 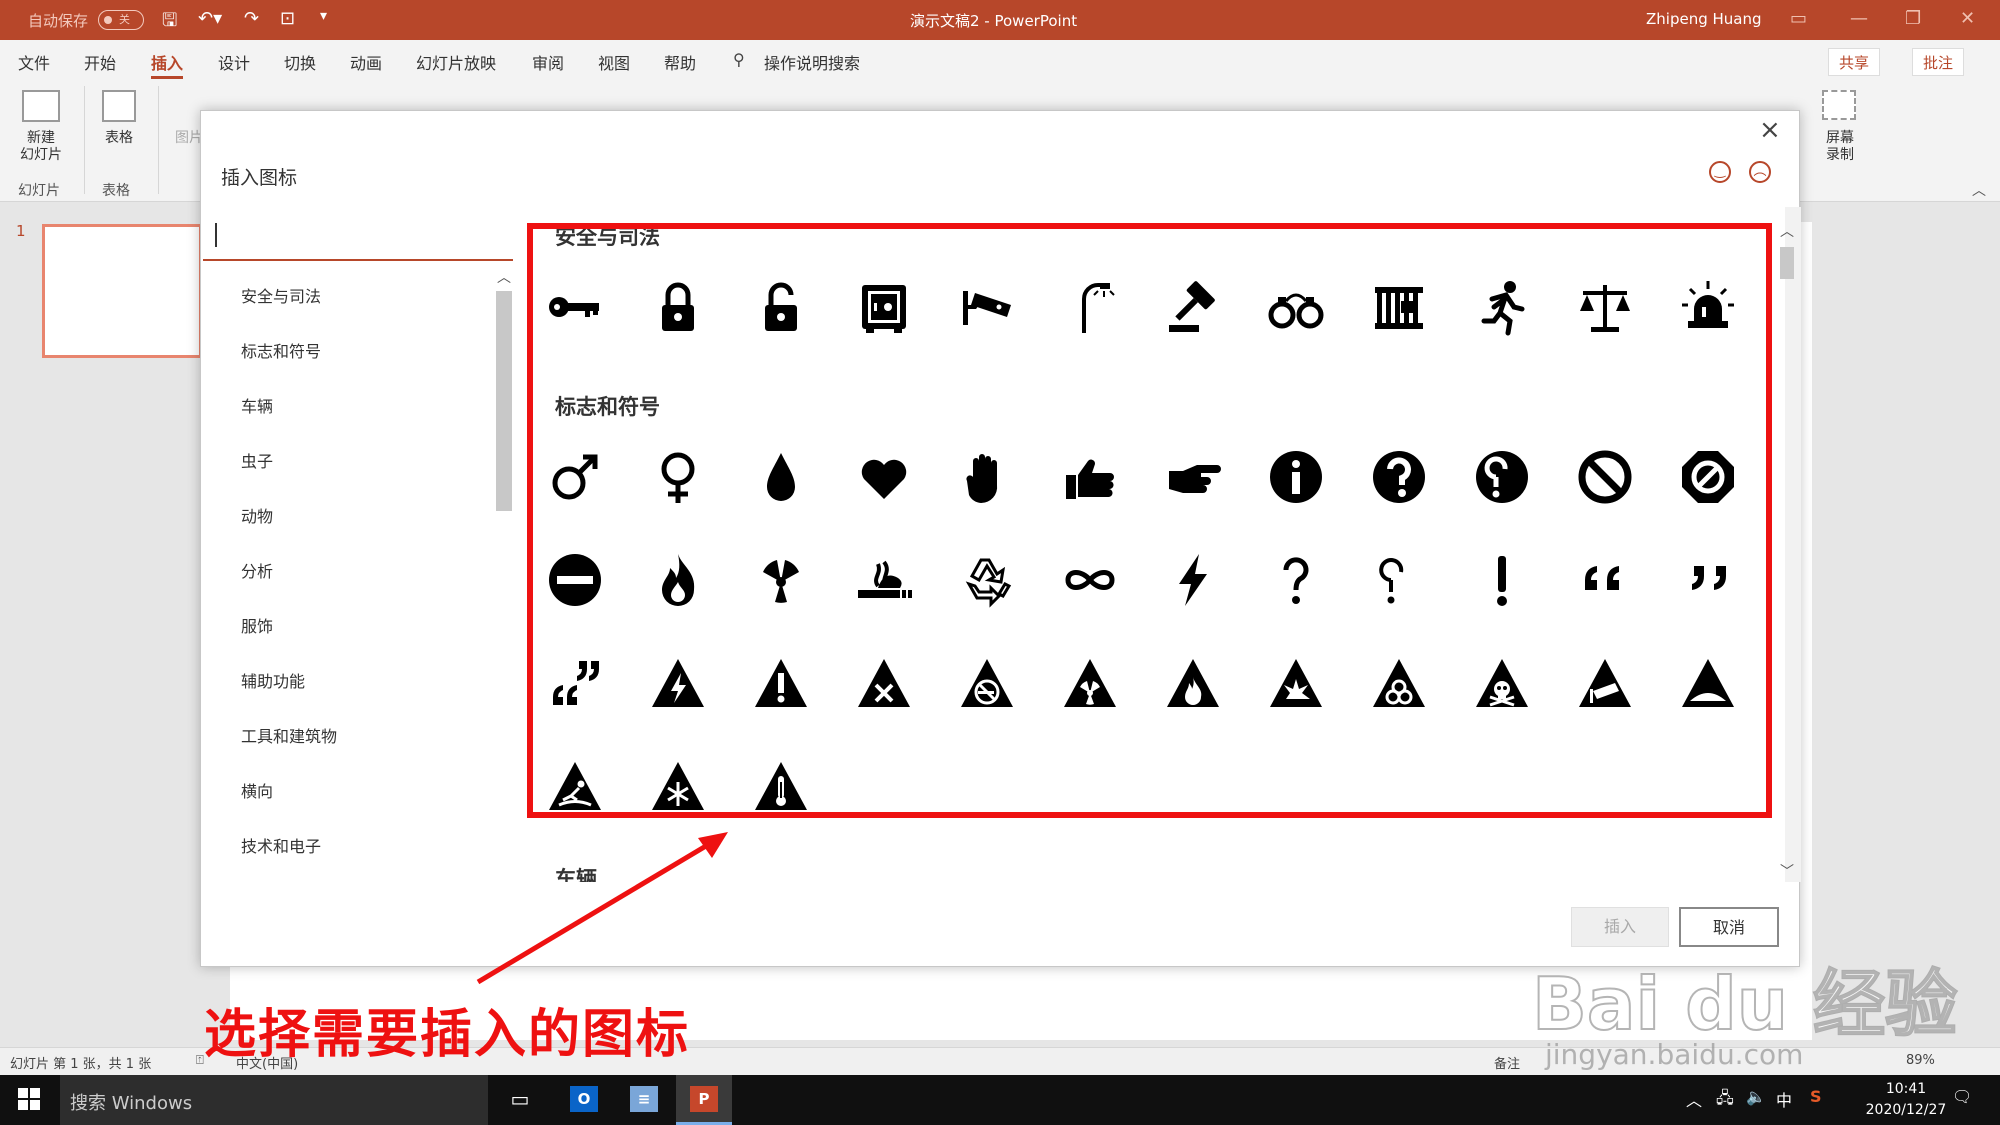 I want to click on cancel-button: 取消, so click(x=1729, y=927).